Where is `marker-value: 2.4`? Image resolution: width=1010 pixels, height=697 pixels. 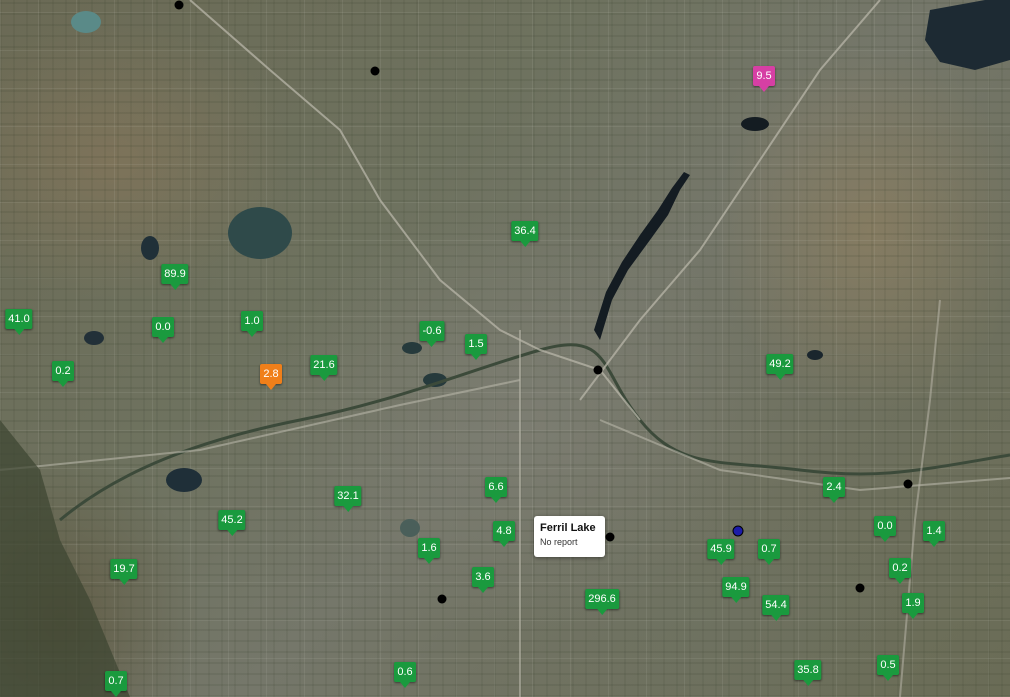 marker-value: 2.4 is located at coordinates (834, 487).